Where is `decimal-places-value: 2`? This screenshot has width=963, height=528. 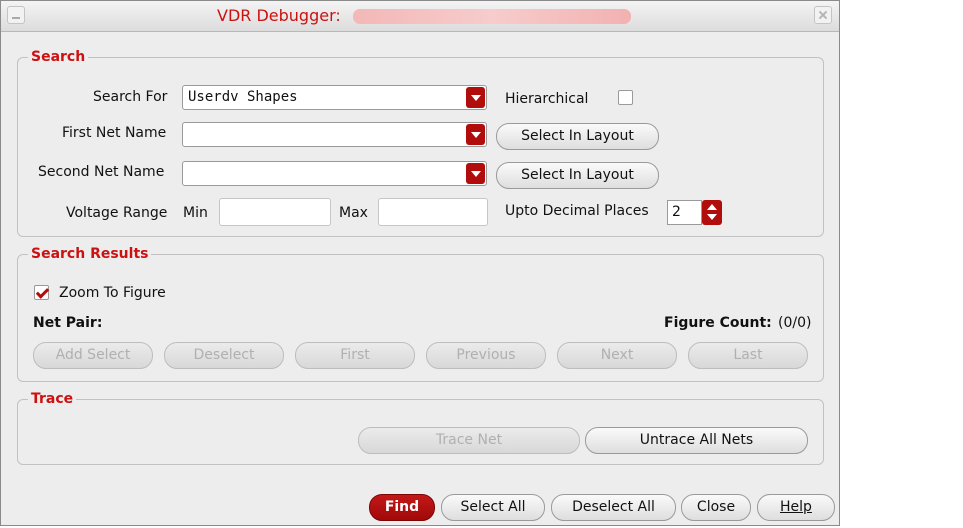 decimal-places-value: 2 is located at coordinates (676, 212).